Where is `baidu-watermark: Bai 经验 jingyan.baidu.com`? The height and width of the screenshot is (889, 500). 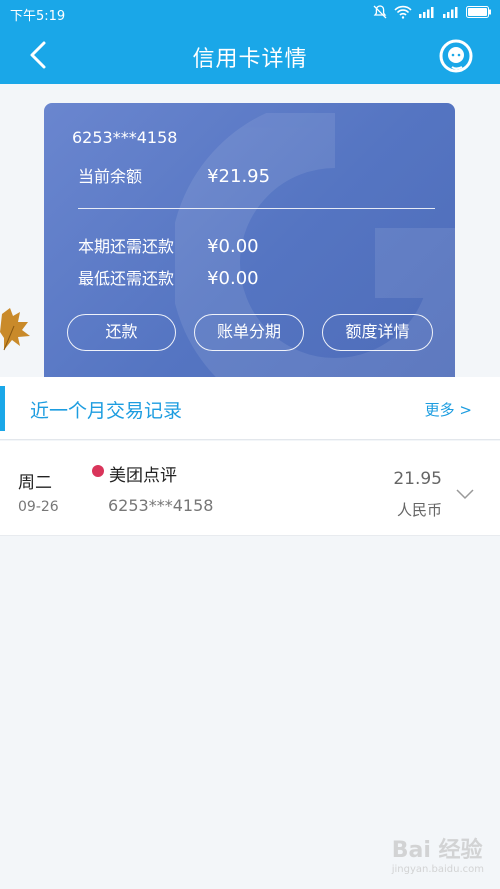
baidu-watermark: Bai 经验 jingyan.baidu.com is located at coordinates (438, 853).